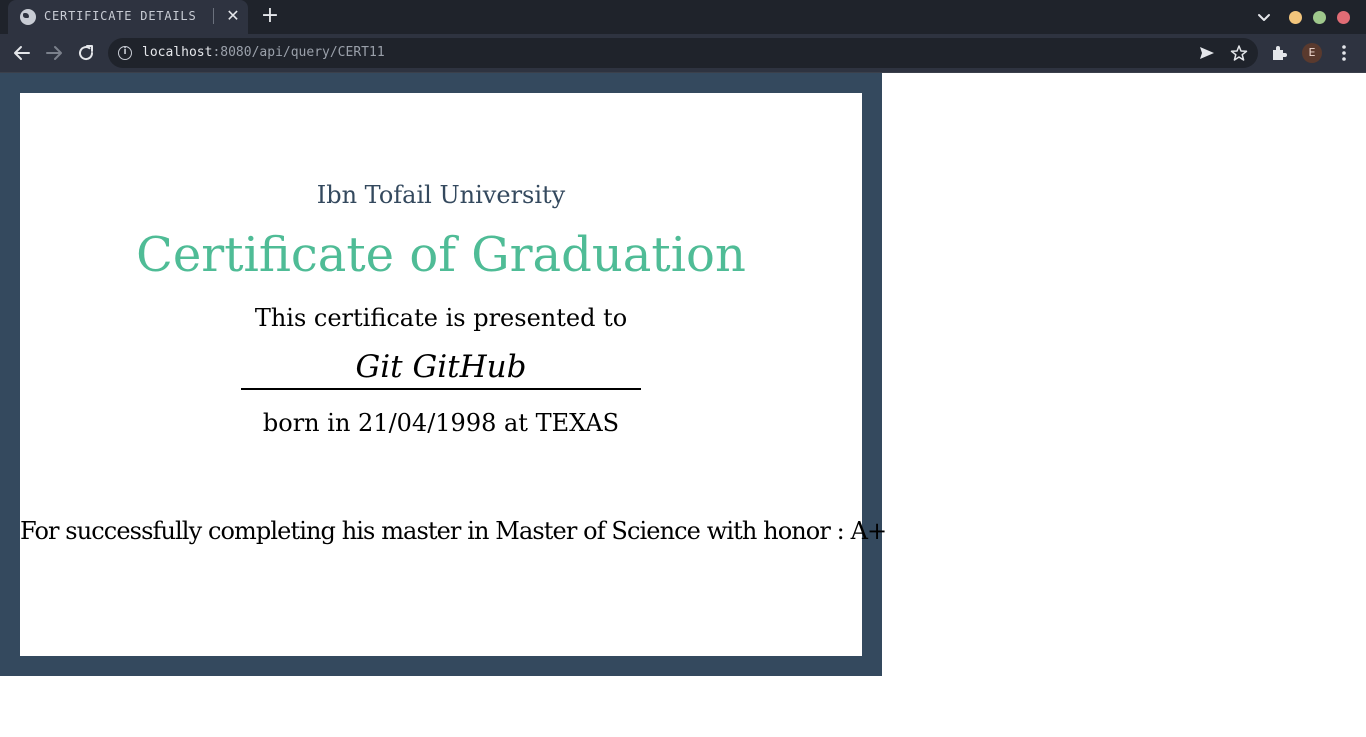 This screenshot has width=1366, height=737. Describe the element at coordinates (441, 423) in the screenshot. I see `birth-details: born in 21/04/1998 at TEXAS` at that location.